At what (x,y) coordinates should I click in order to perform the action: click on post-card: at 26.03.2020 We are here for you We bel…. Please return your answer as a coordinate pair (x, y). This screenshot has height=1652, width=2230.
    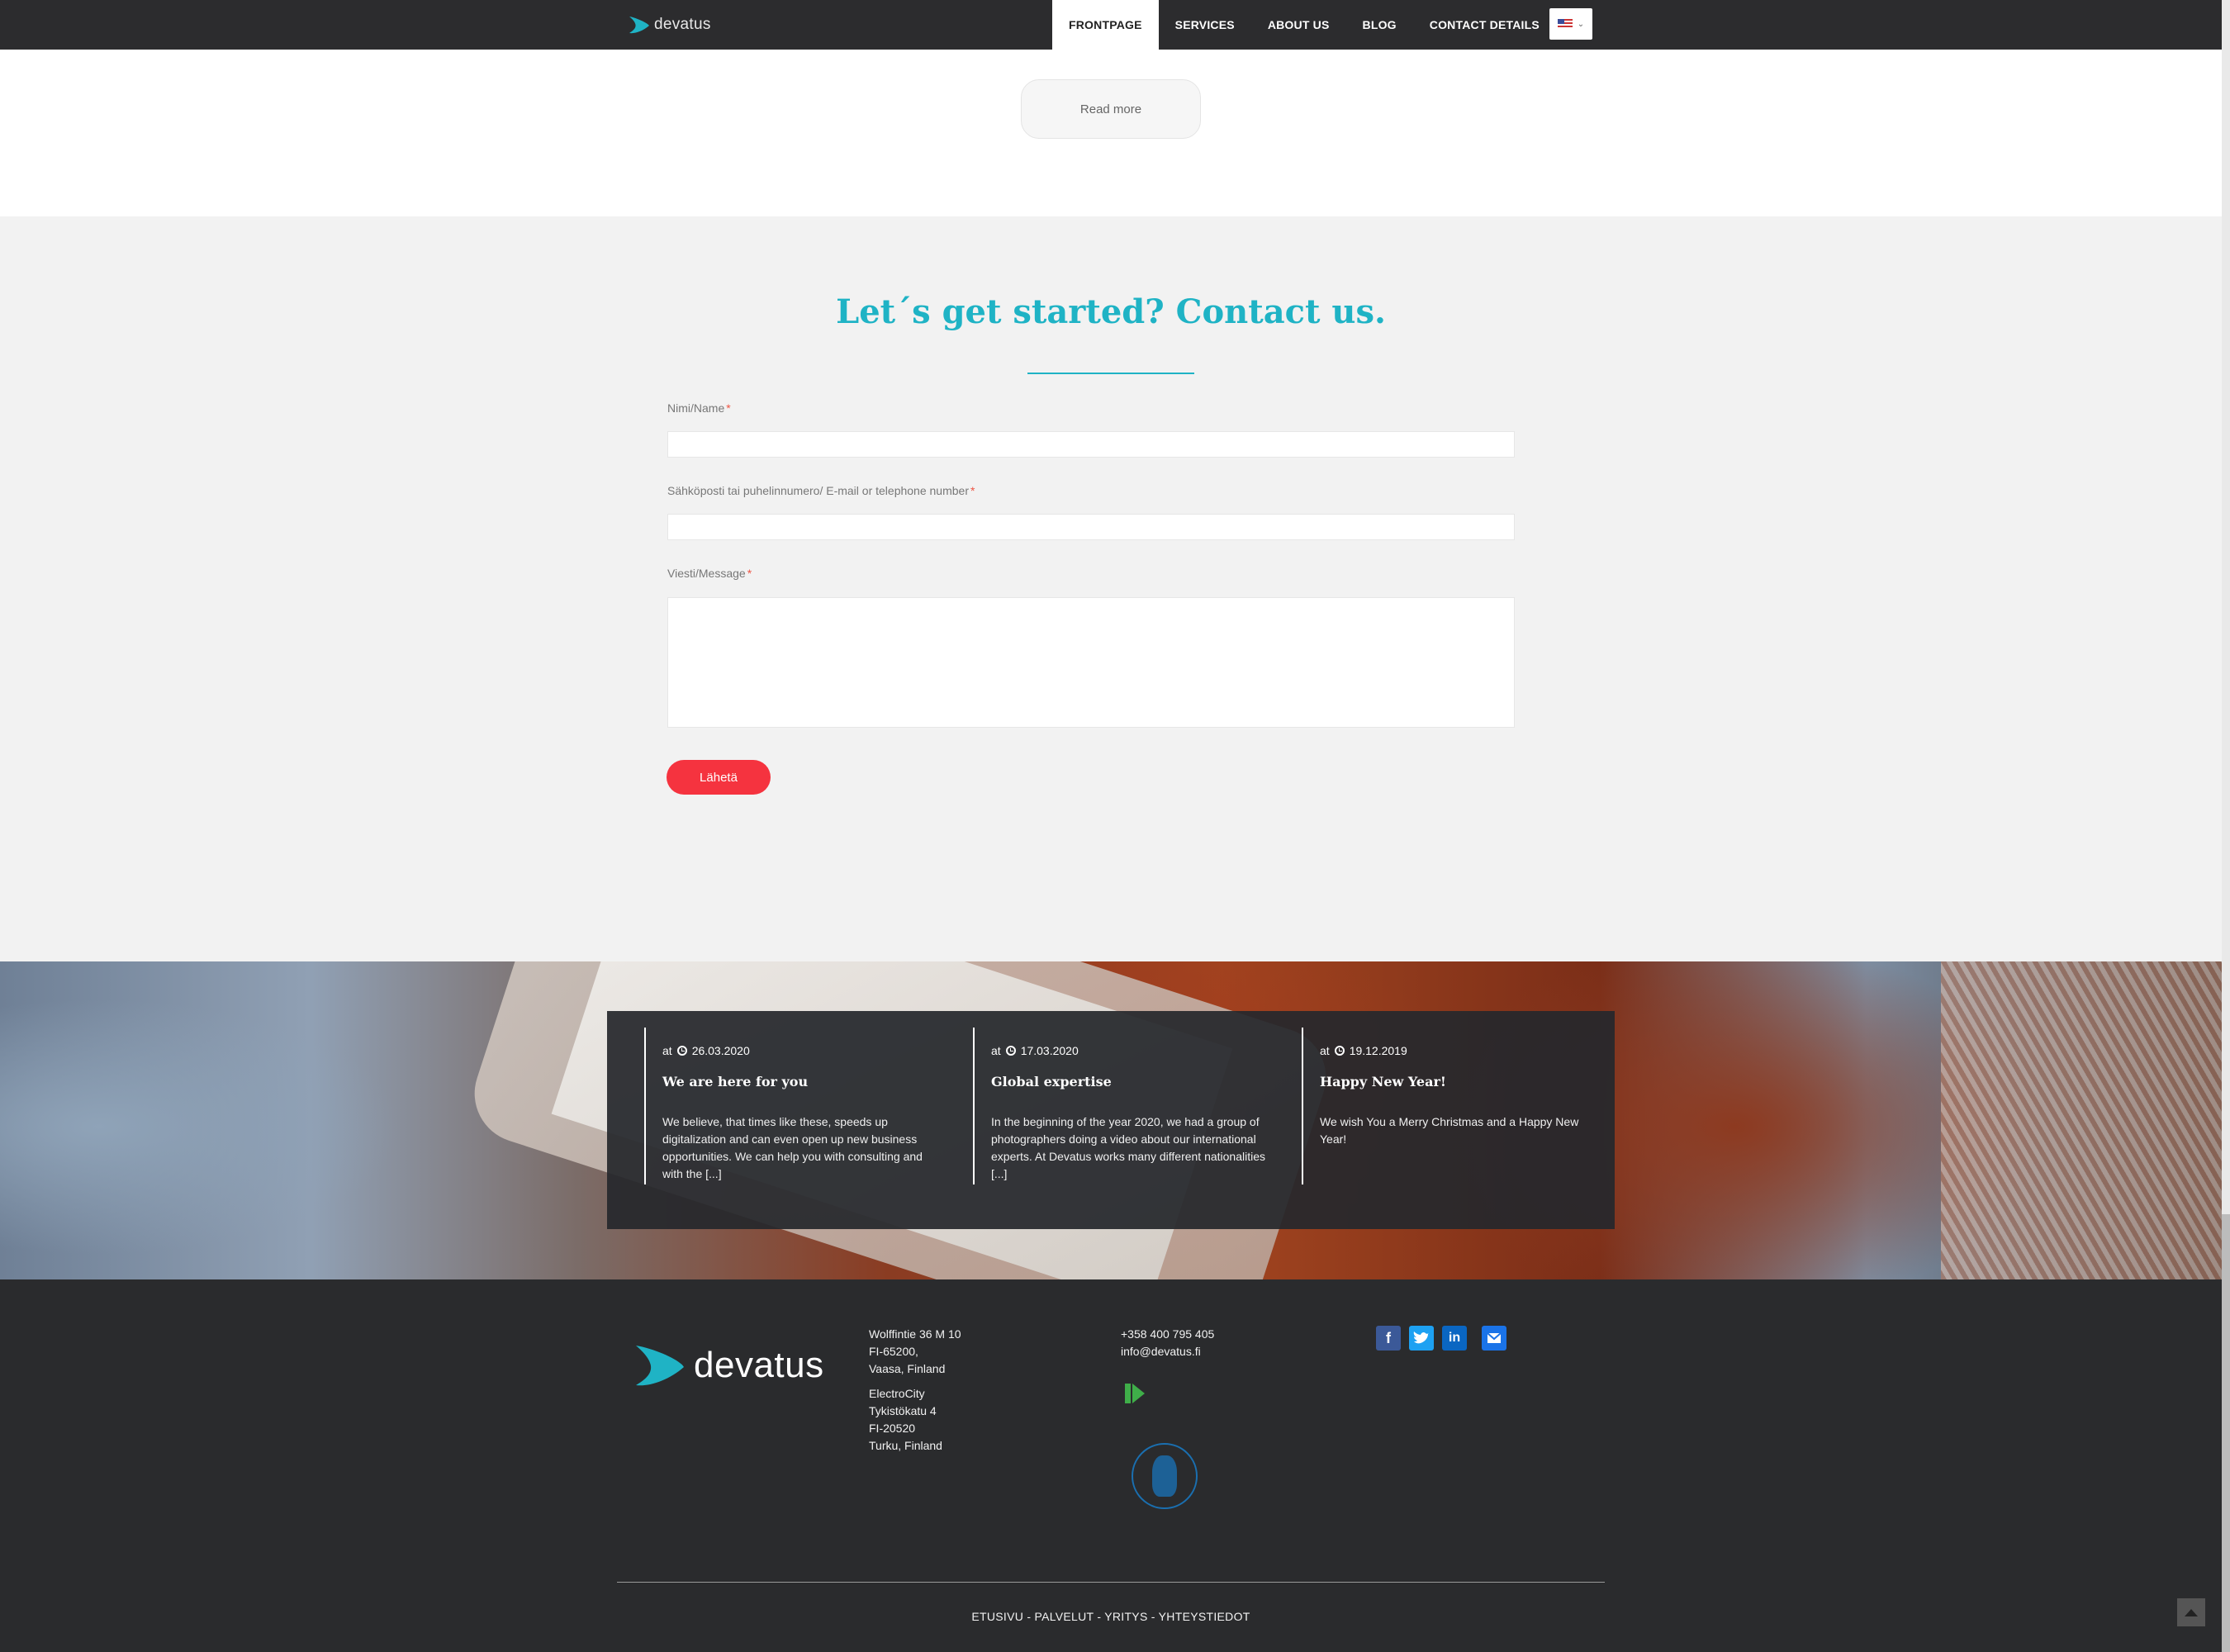
    Looking at the image, I should click on (801, 1106).